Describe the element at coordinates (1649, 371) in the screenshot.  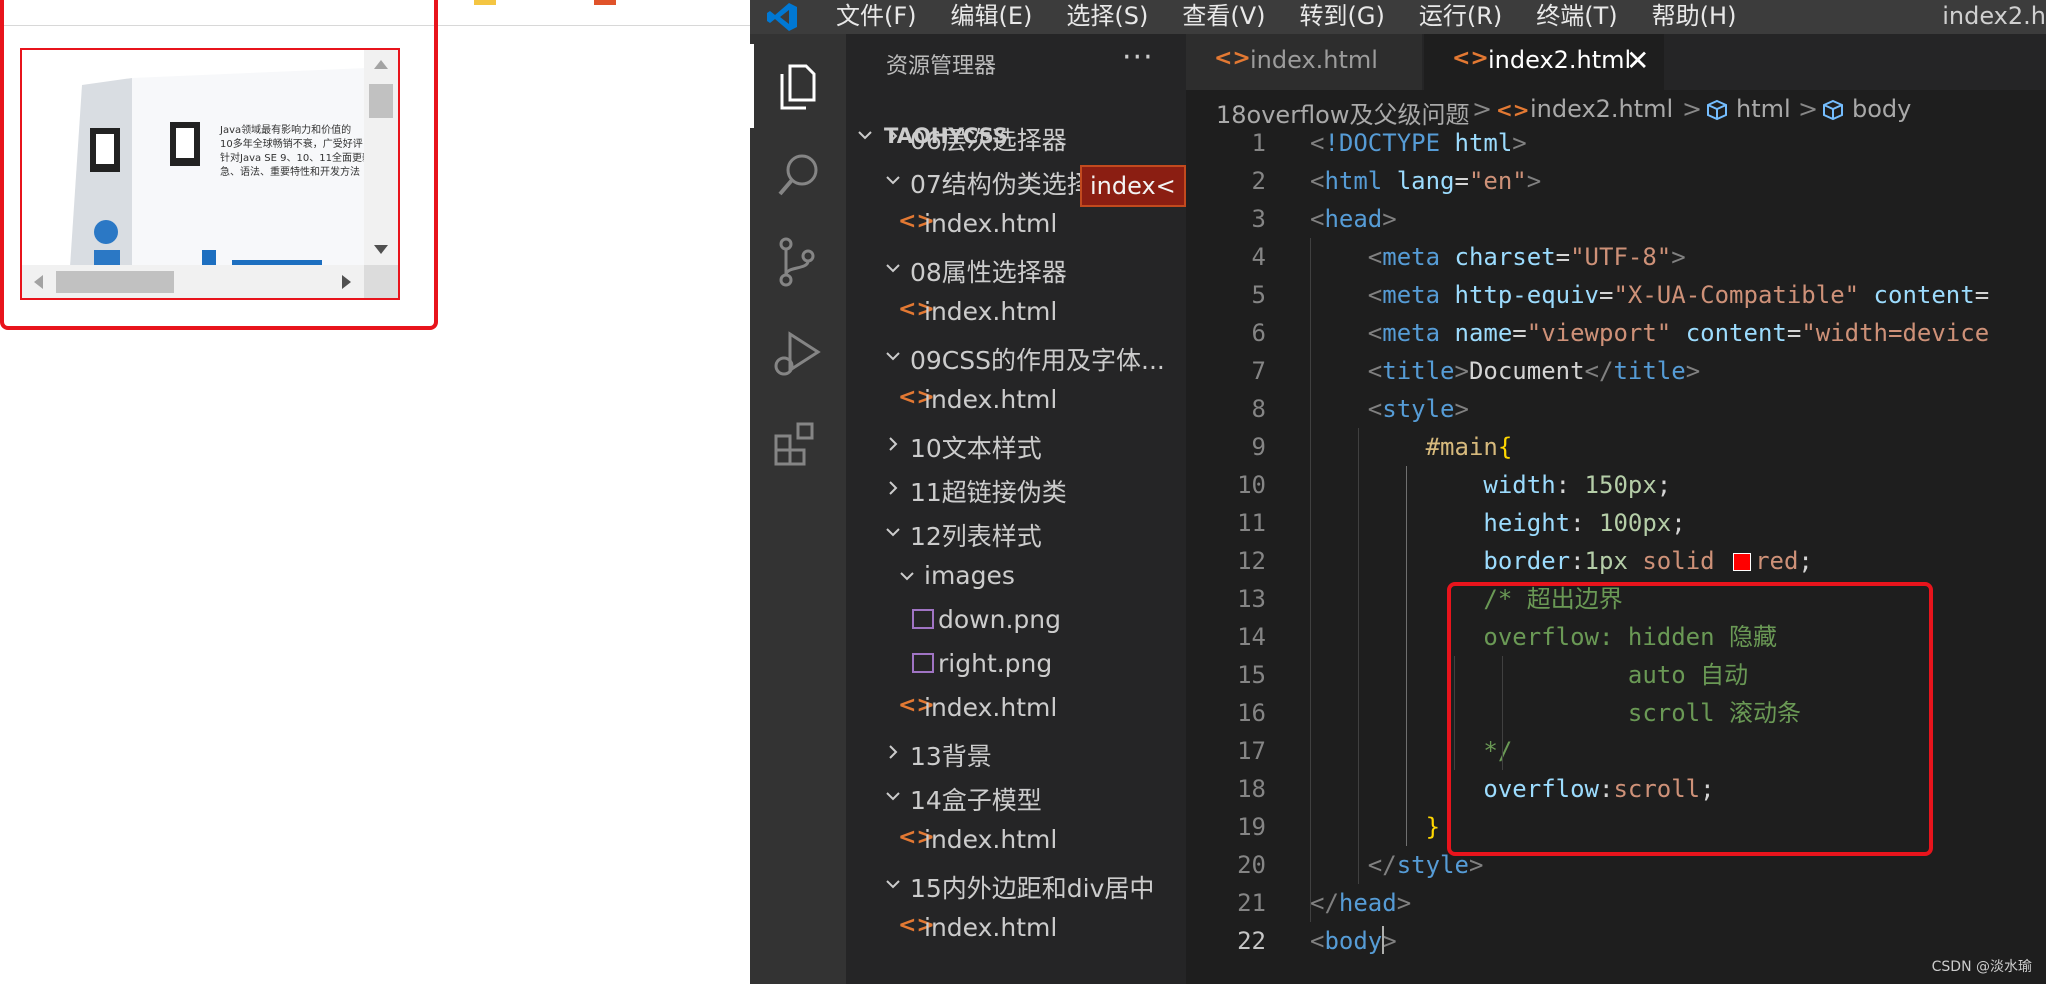
I see `code-token: title` at that location.